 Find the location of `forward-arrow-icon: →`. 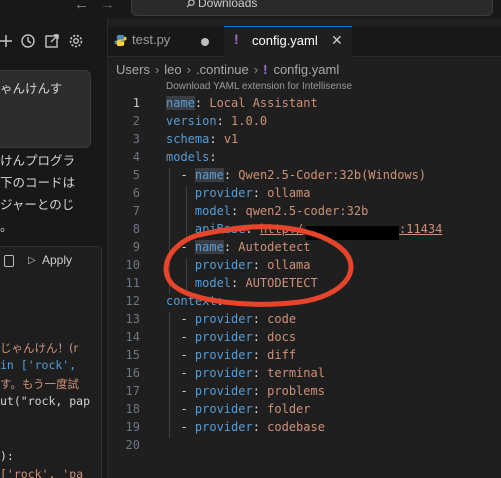

forward-arrow-icon: → is located at coordinates (107, 6).